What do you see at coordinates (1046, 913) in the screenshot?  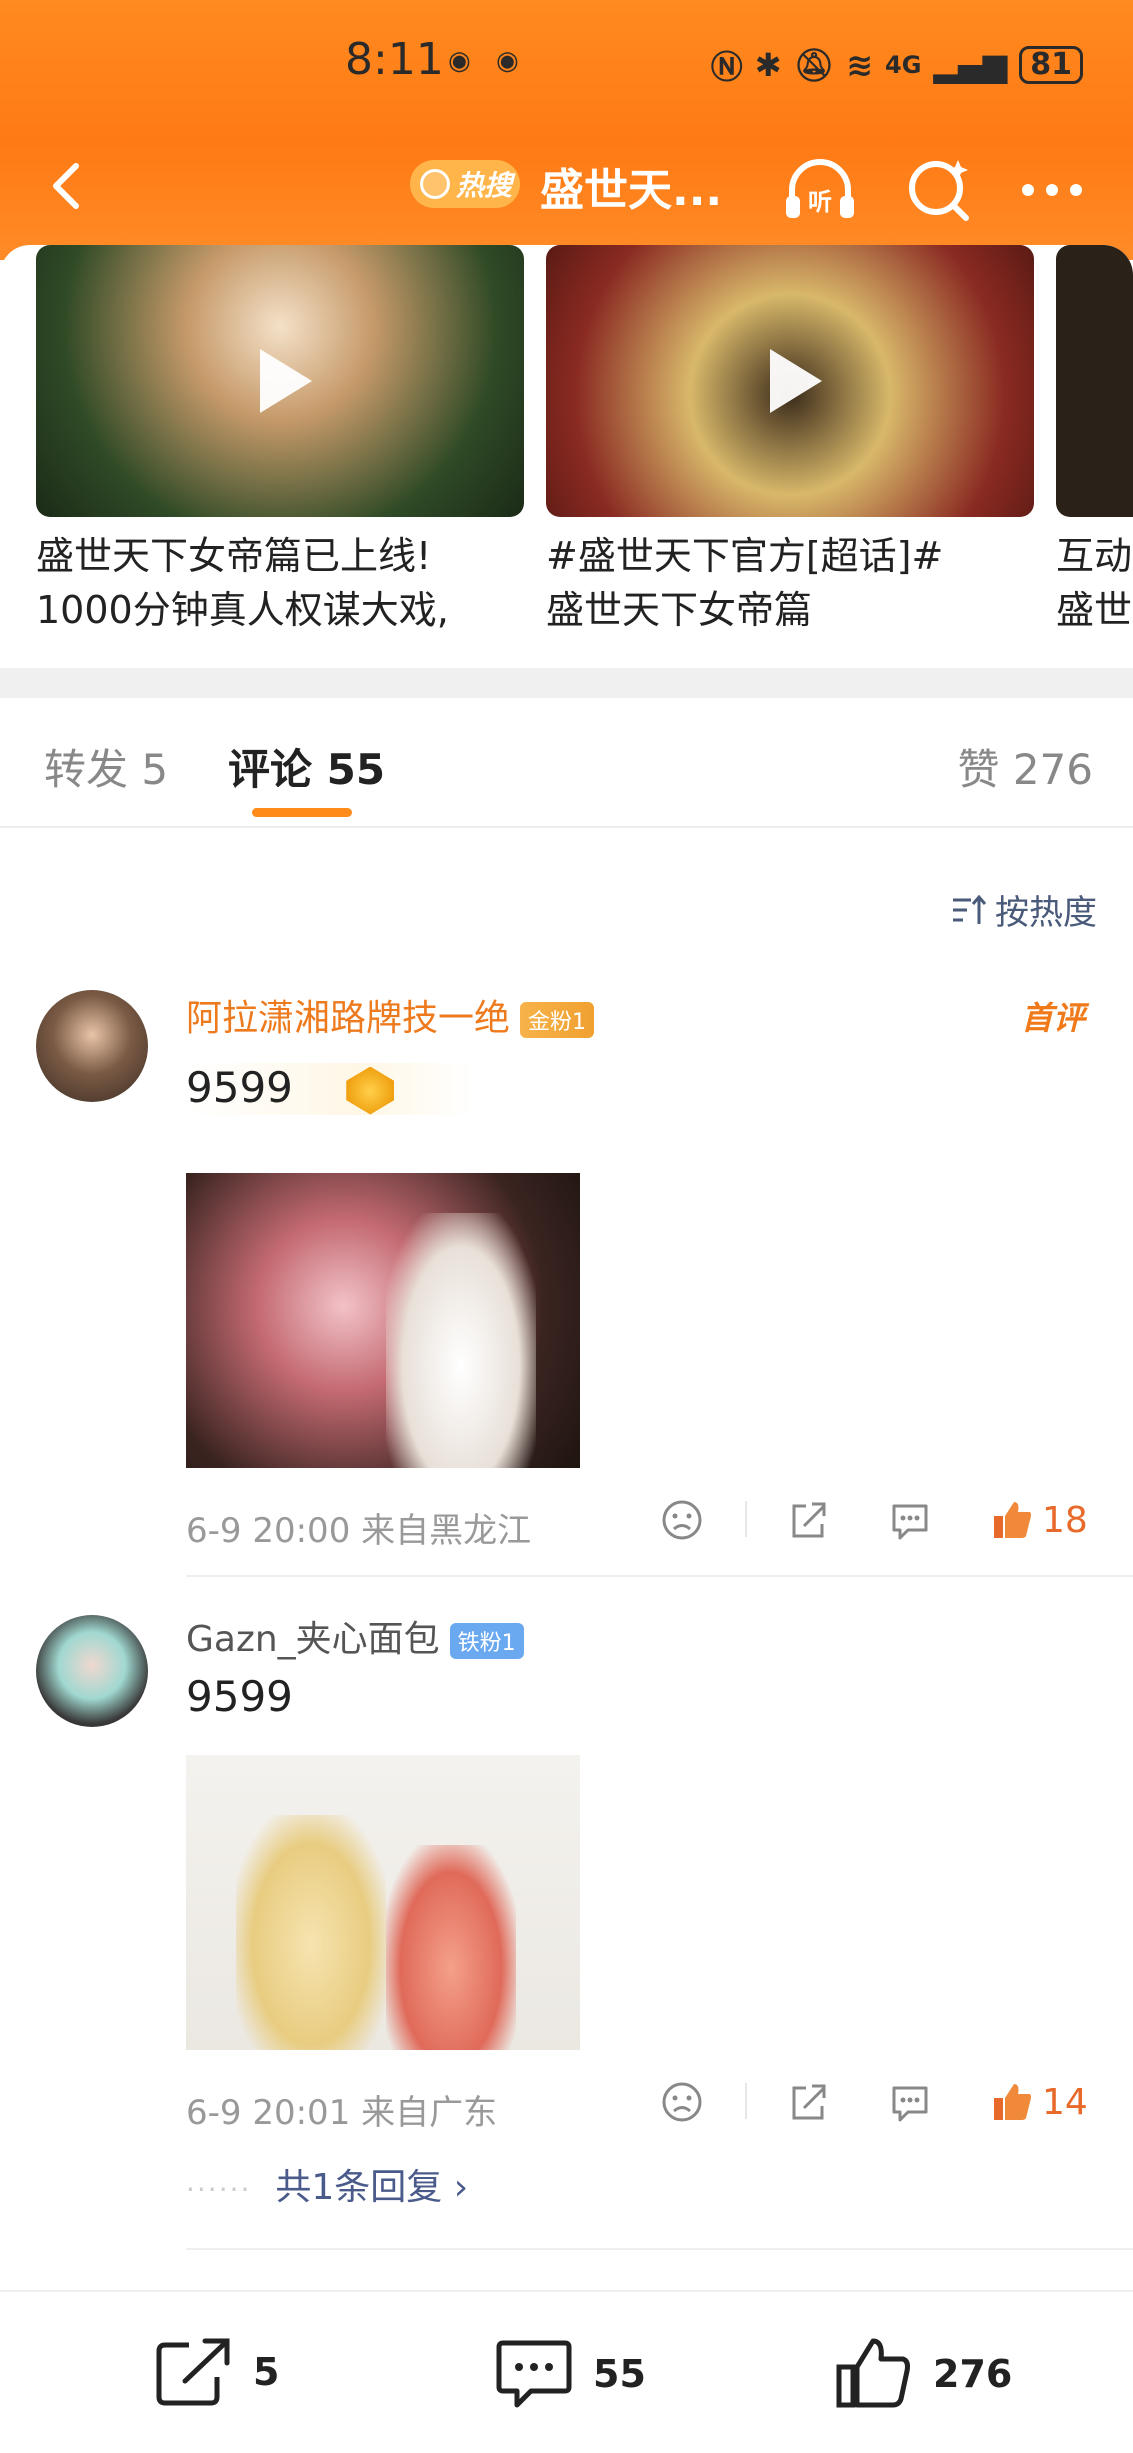 I see `sort-label: 按热度` at bounding box center [1046, 913].